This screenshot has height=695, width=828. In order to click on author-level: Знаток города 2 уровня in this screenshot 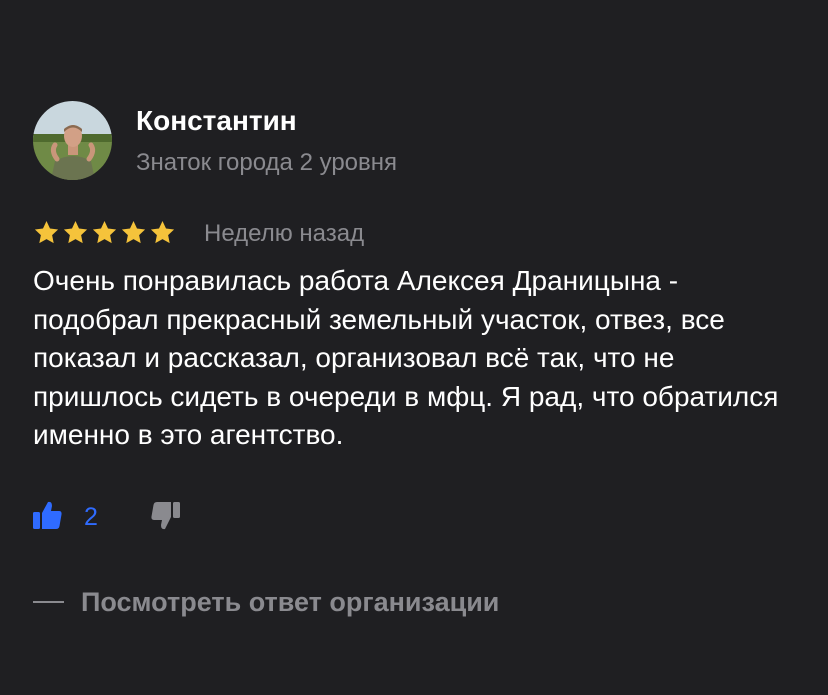, I will do `click(267, 162)`.